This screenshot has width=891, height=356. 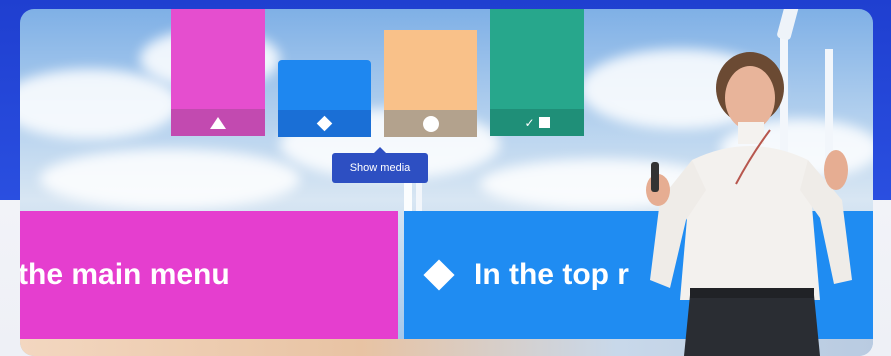 I want to click on card-diamond, so click(x=324, y=98).